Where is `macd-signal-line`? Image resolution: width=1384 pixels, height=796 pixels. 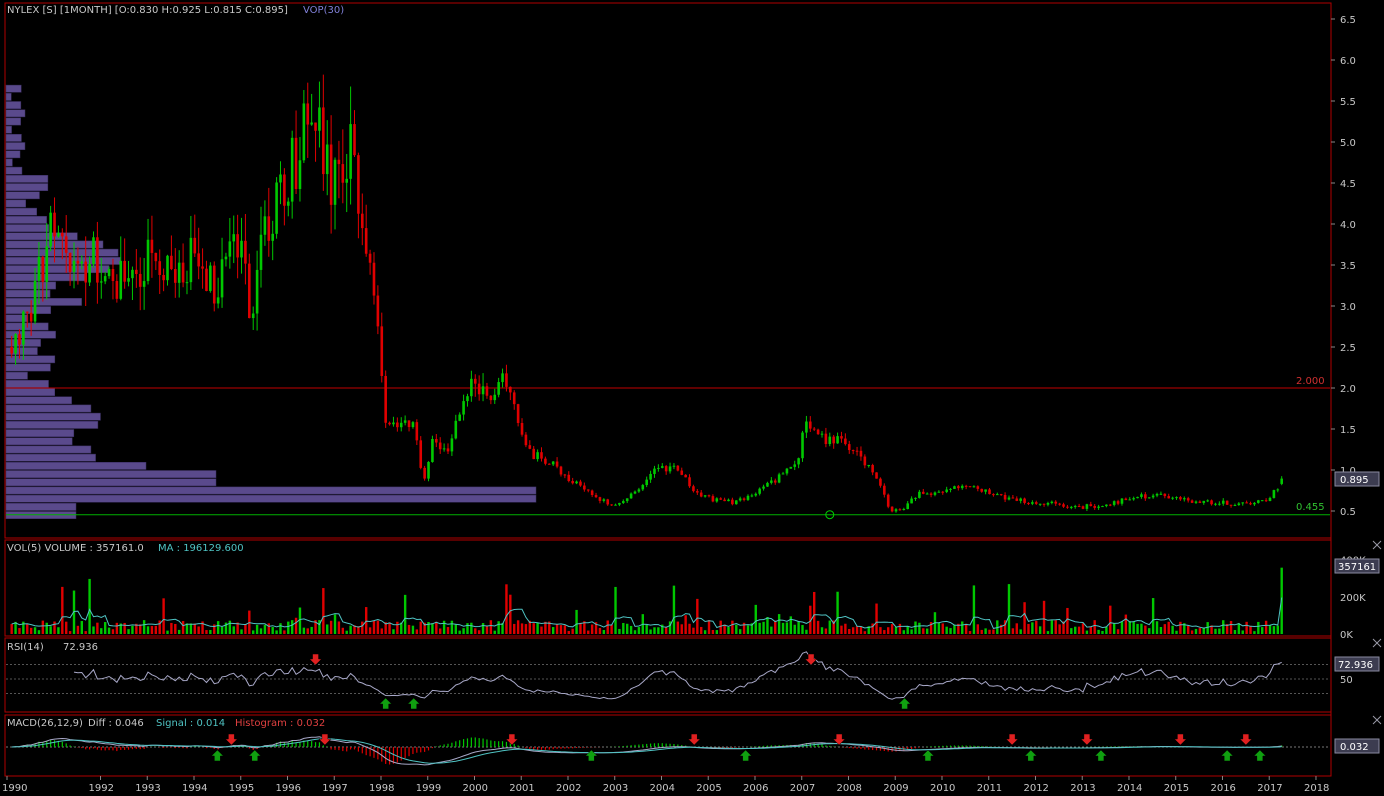 macd-signal-line is located at coordinates (646, 751).